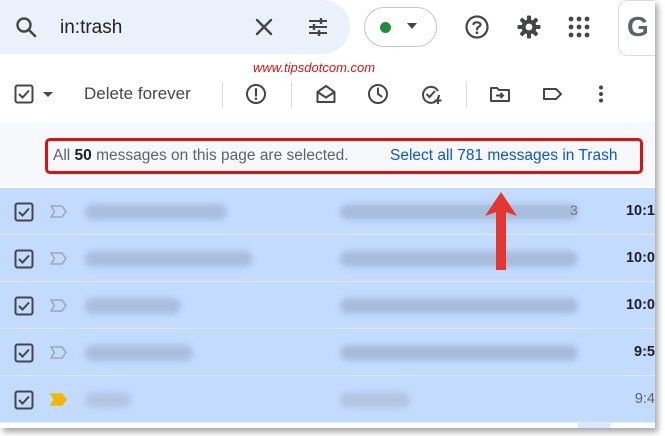 This screenshot has width=665, height=436. Describe the element at coordinates (378, 94) in the screenshot. I see `snooze-clock-icon` at that location.